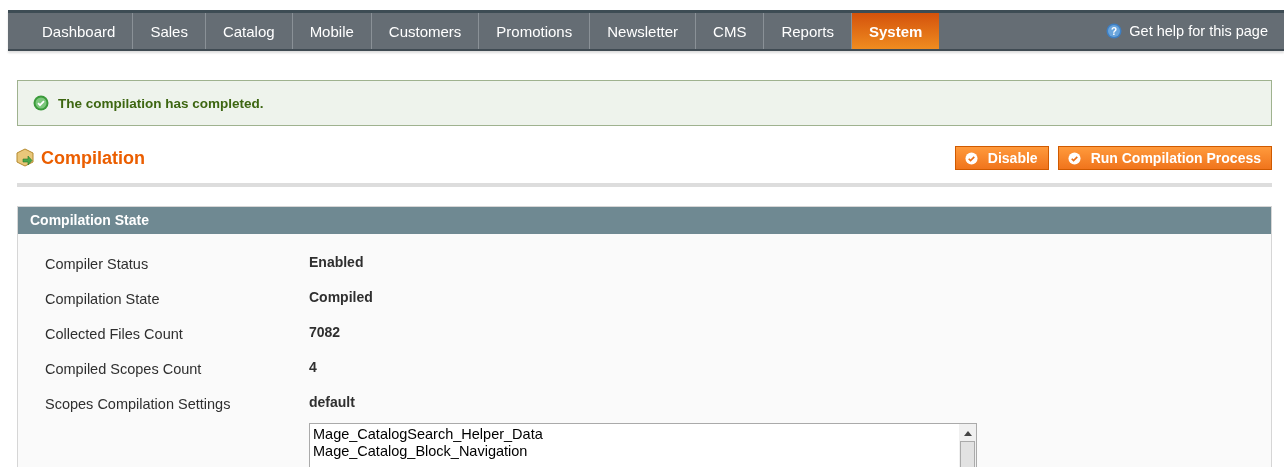 Image resolution: width=1284 pixels, height=467 pixels. I want to click on field-label: Compilation State, so click(103, 298).